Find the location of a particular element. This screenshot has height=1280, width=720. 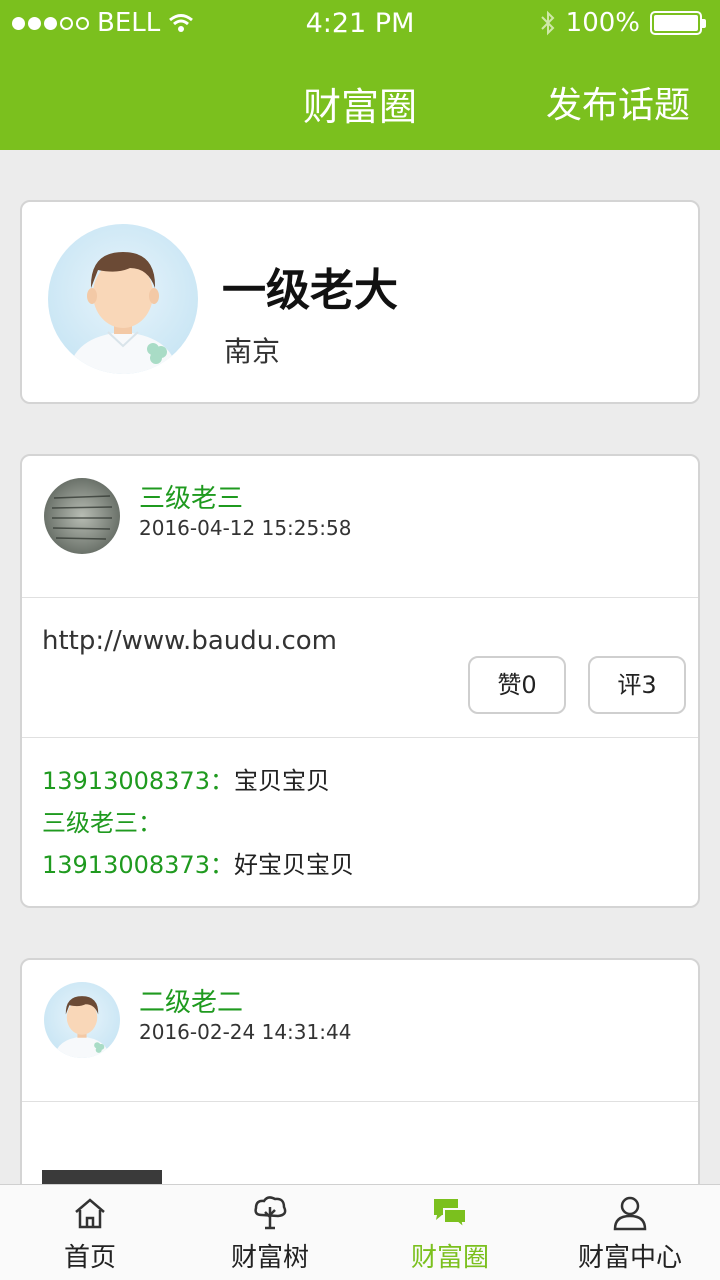

post-header: 三级老三 2016-04-12 15:25:58 is located at coordinates (360, 527).